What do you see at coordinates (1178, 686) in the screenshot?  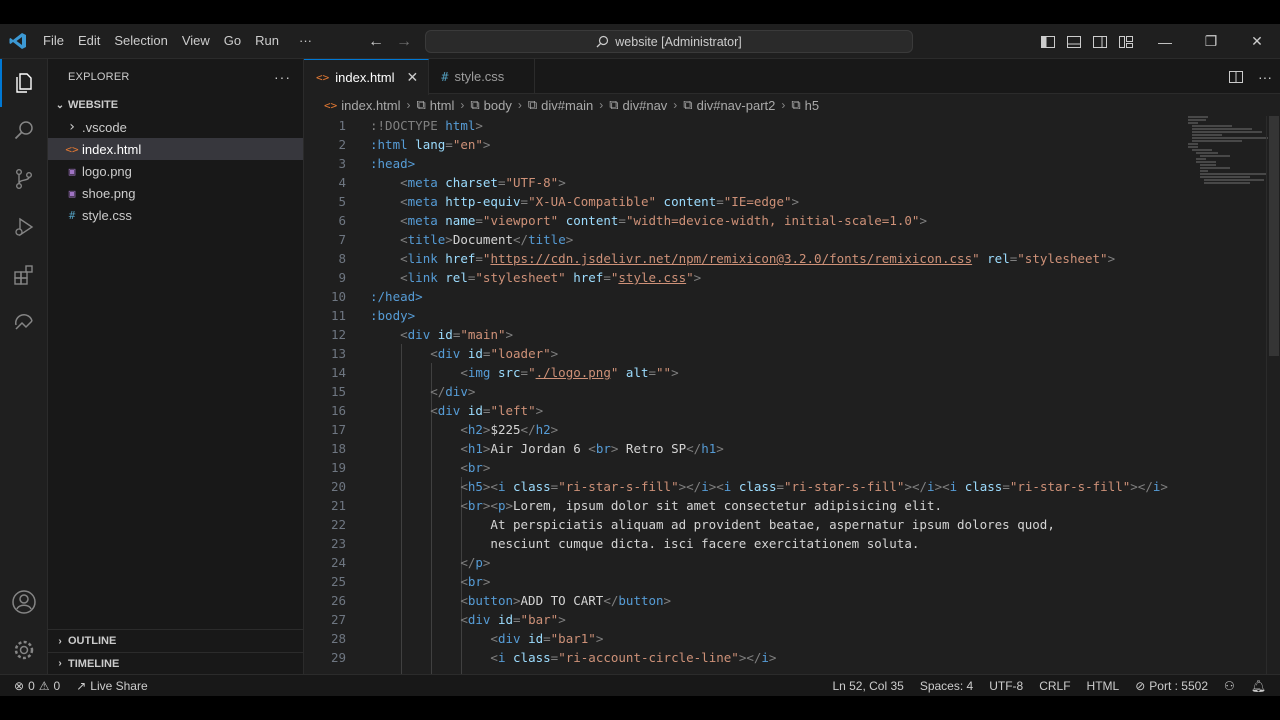 I see `port-label: Port : 5502` at bounding box center [1178, 686].